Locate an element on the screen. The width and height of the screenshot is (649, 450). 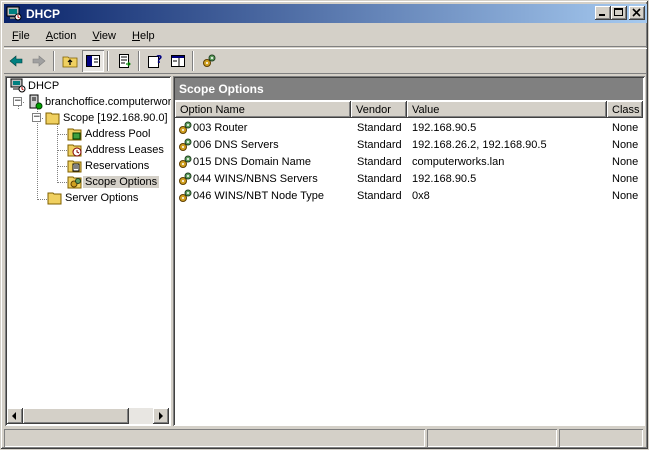
up-one-level-button is located at coordinates (70, 61).